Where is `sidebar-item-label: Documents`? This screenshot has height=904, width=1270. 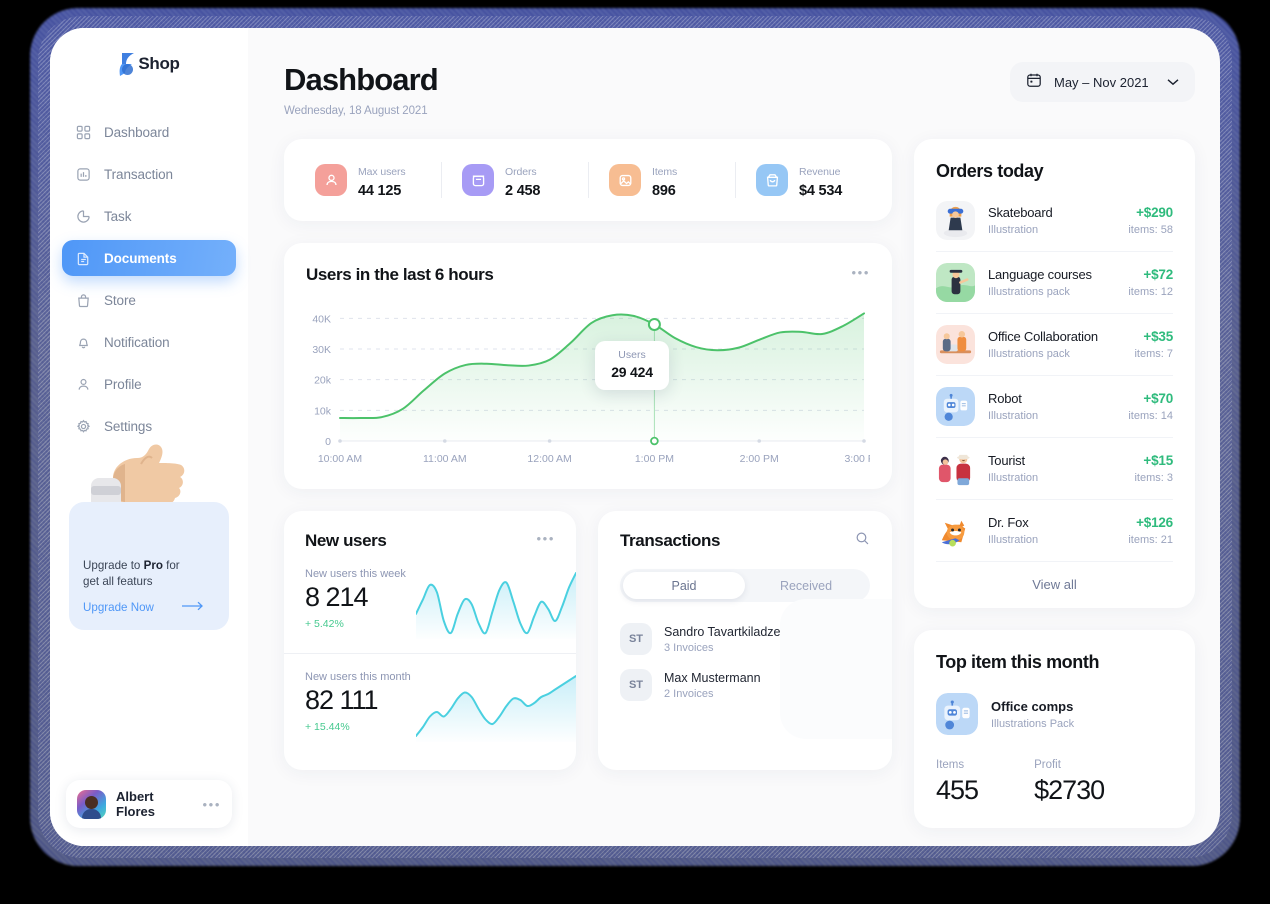 sidebar-item-label: Documents is located at coordinates (140, 258).